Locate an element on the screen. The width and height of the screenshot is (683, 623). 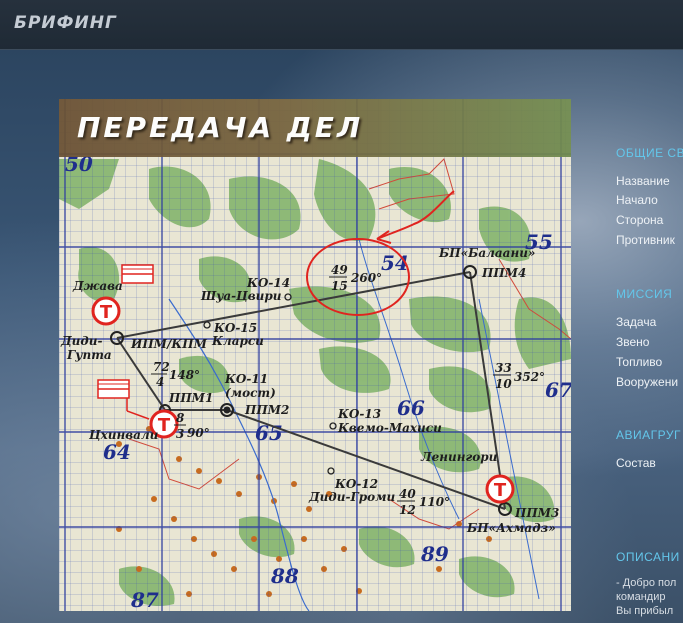
place-klarsi: Кларси is located at coordinates (237, 341).